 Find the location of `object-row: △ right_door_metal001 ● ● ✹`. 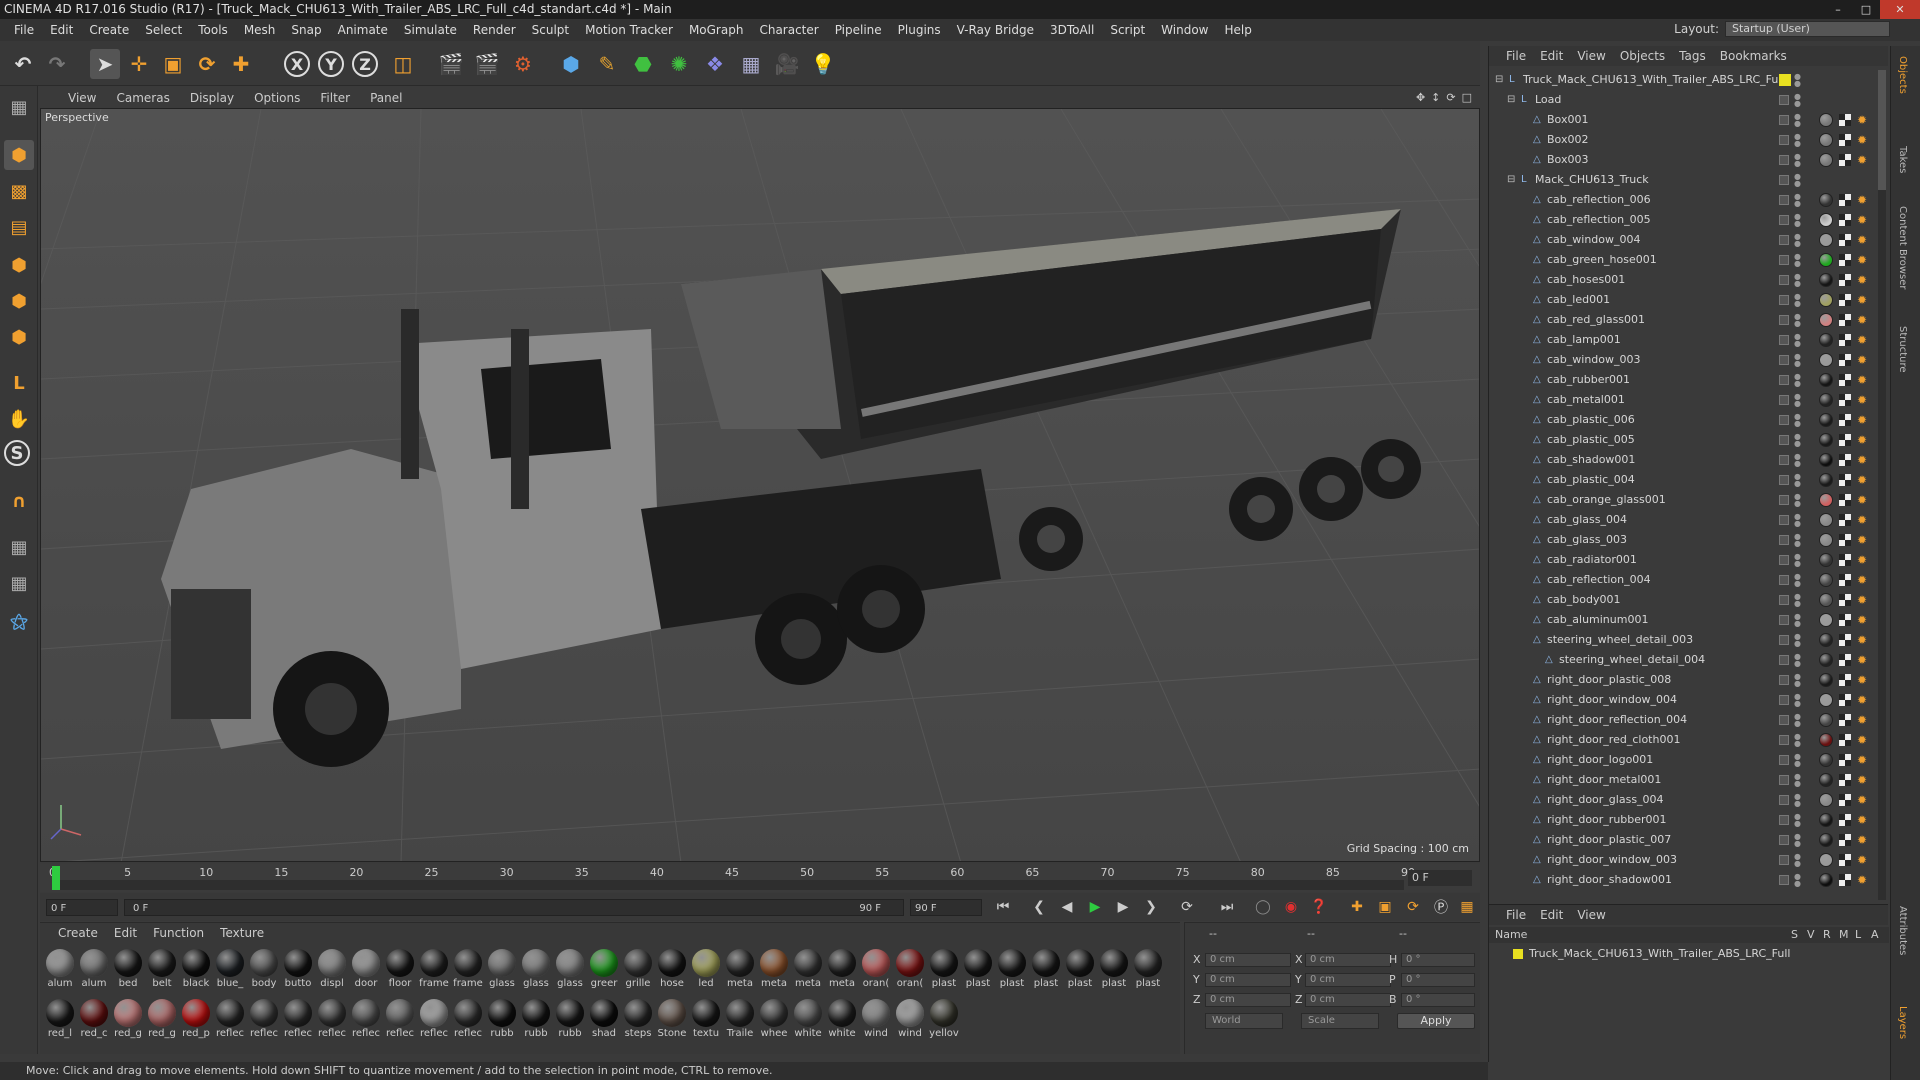

object-row: △ right_door_metal001 ● ● ✹ is located at coordinates (1689, 780).